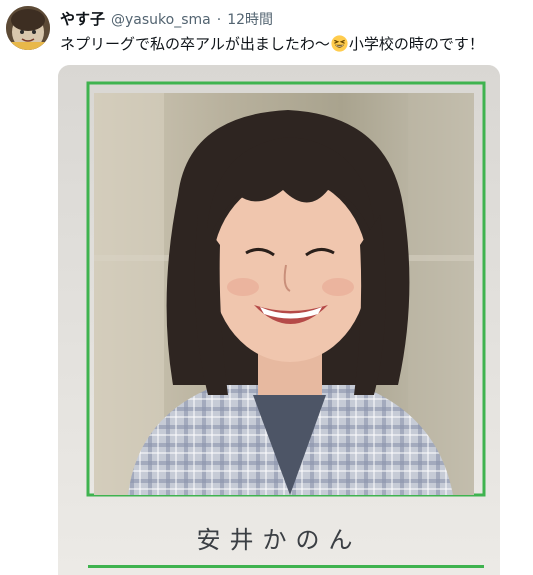 Image resolution: width=533 pixels, height=575 pixels. Describe the element at coordinates (416, 44) in the screenshot. I see `tweet-text-part-2: 小学校の時のです！` at that location.